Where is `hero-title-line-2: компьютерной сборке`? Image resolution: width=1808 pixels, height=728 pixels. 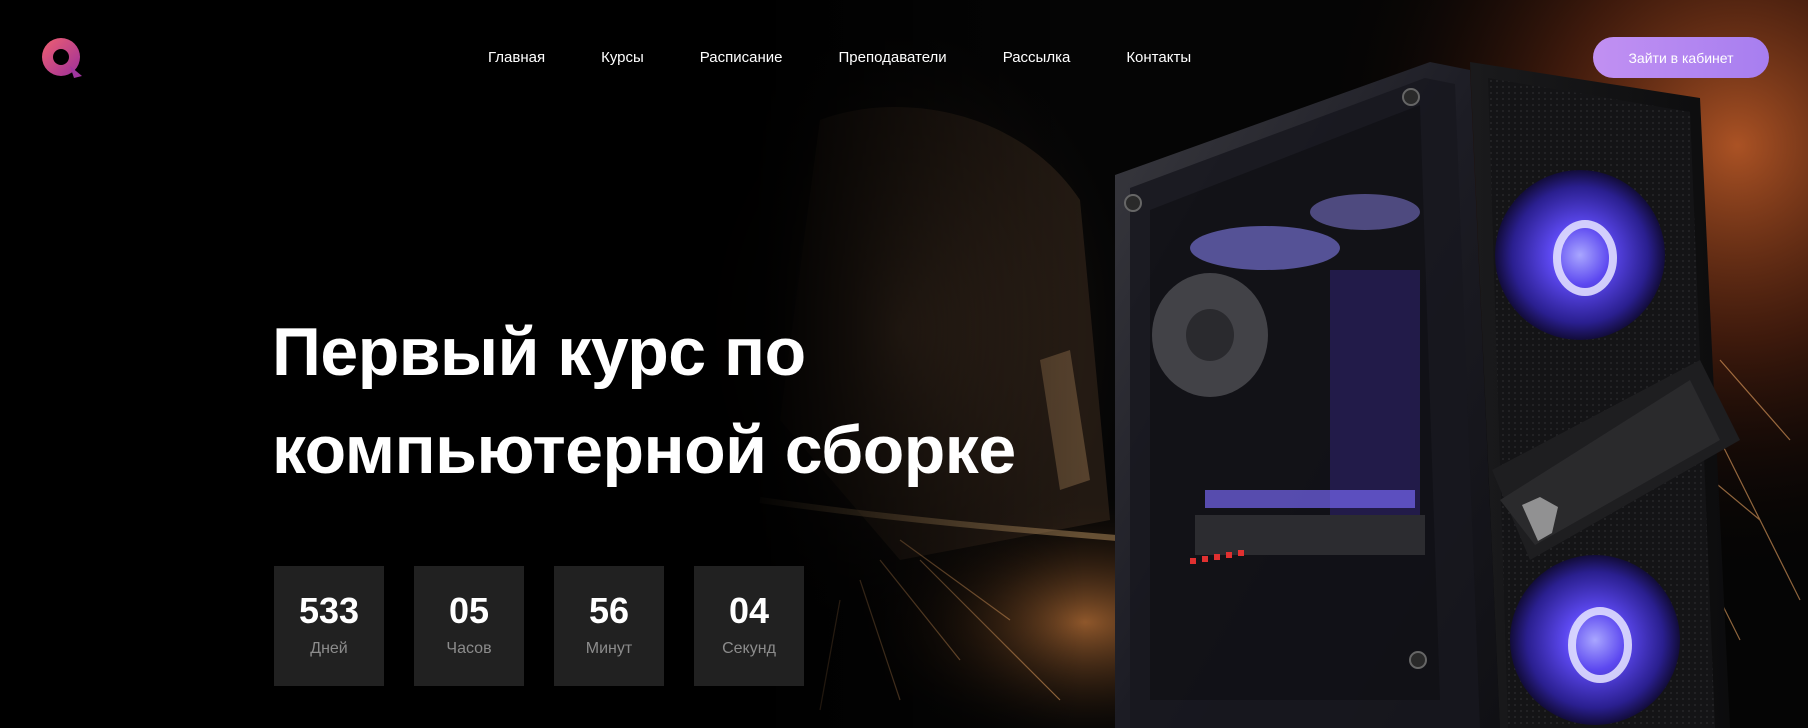 hero-title-line-2: компьютерной сборке is located at coordinates (644, 450).